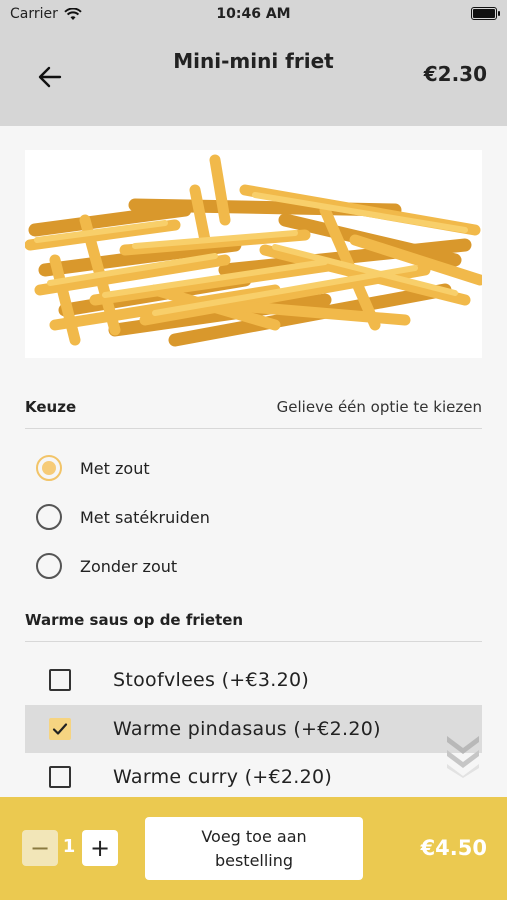 This screenshot has width=507, height=900. Describe the element at coordinates (69, 846) in the screenshot. I see `quantity-value: 1` at that location.